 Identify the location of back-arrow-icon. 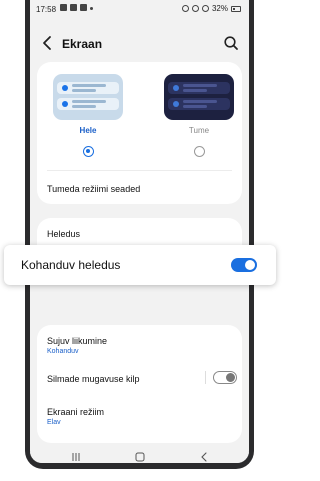
(48, 43).